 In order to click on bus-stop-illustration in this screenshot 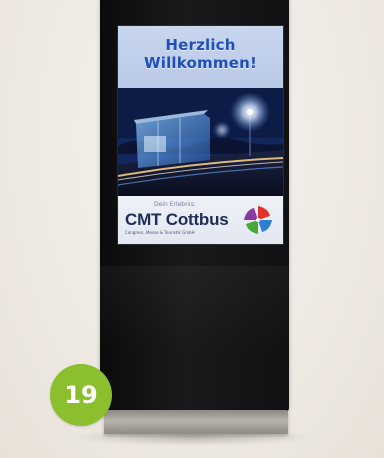, I will do `click(200, 142)`.